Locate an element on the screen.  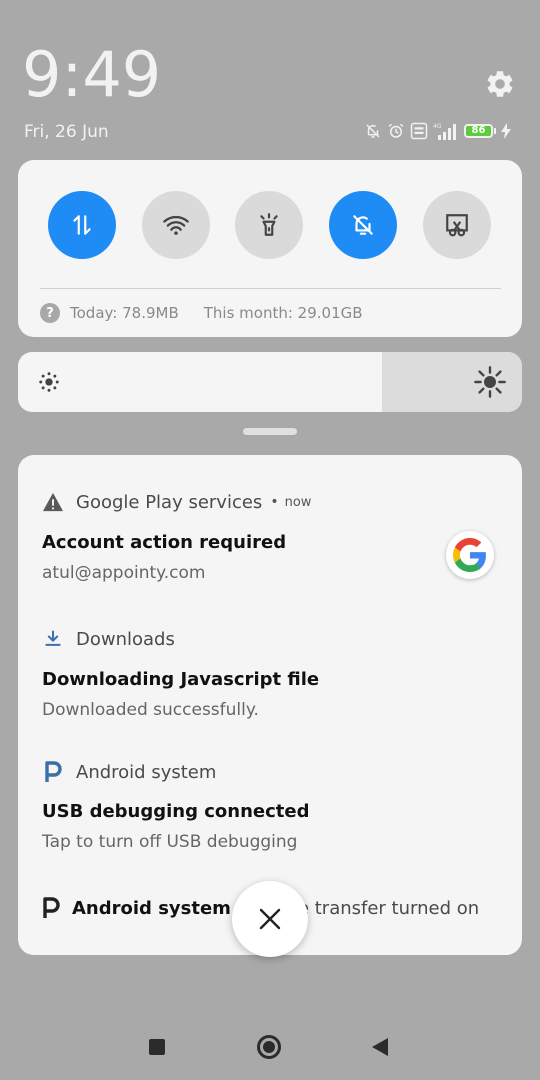
brightness-high-icon is located at coordinates (490, 382).